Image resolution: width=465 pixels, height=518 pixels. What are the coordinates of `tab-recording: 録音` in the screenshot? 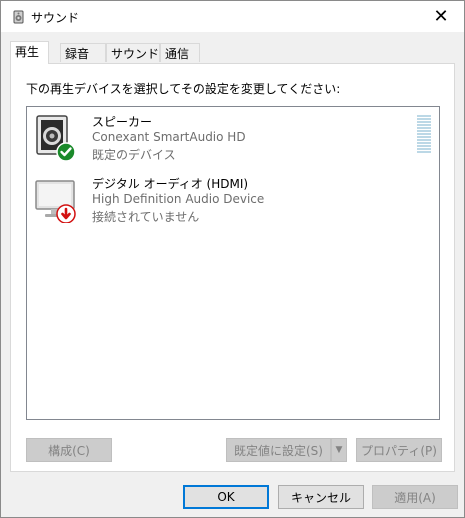 It's located at (83, 52).